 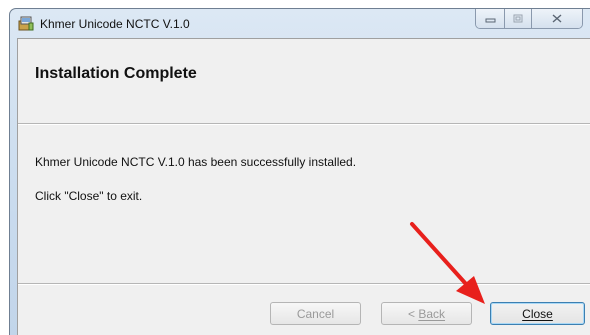 I want to click on page-title: Installation Complete, so click(x=116, y=73).